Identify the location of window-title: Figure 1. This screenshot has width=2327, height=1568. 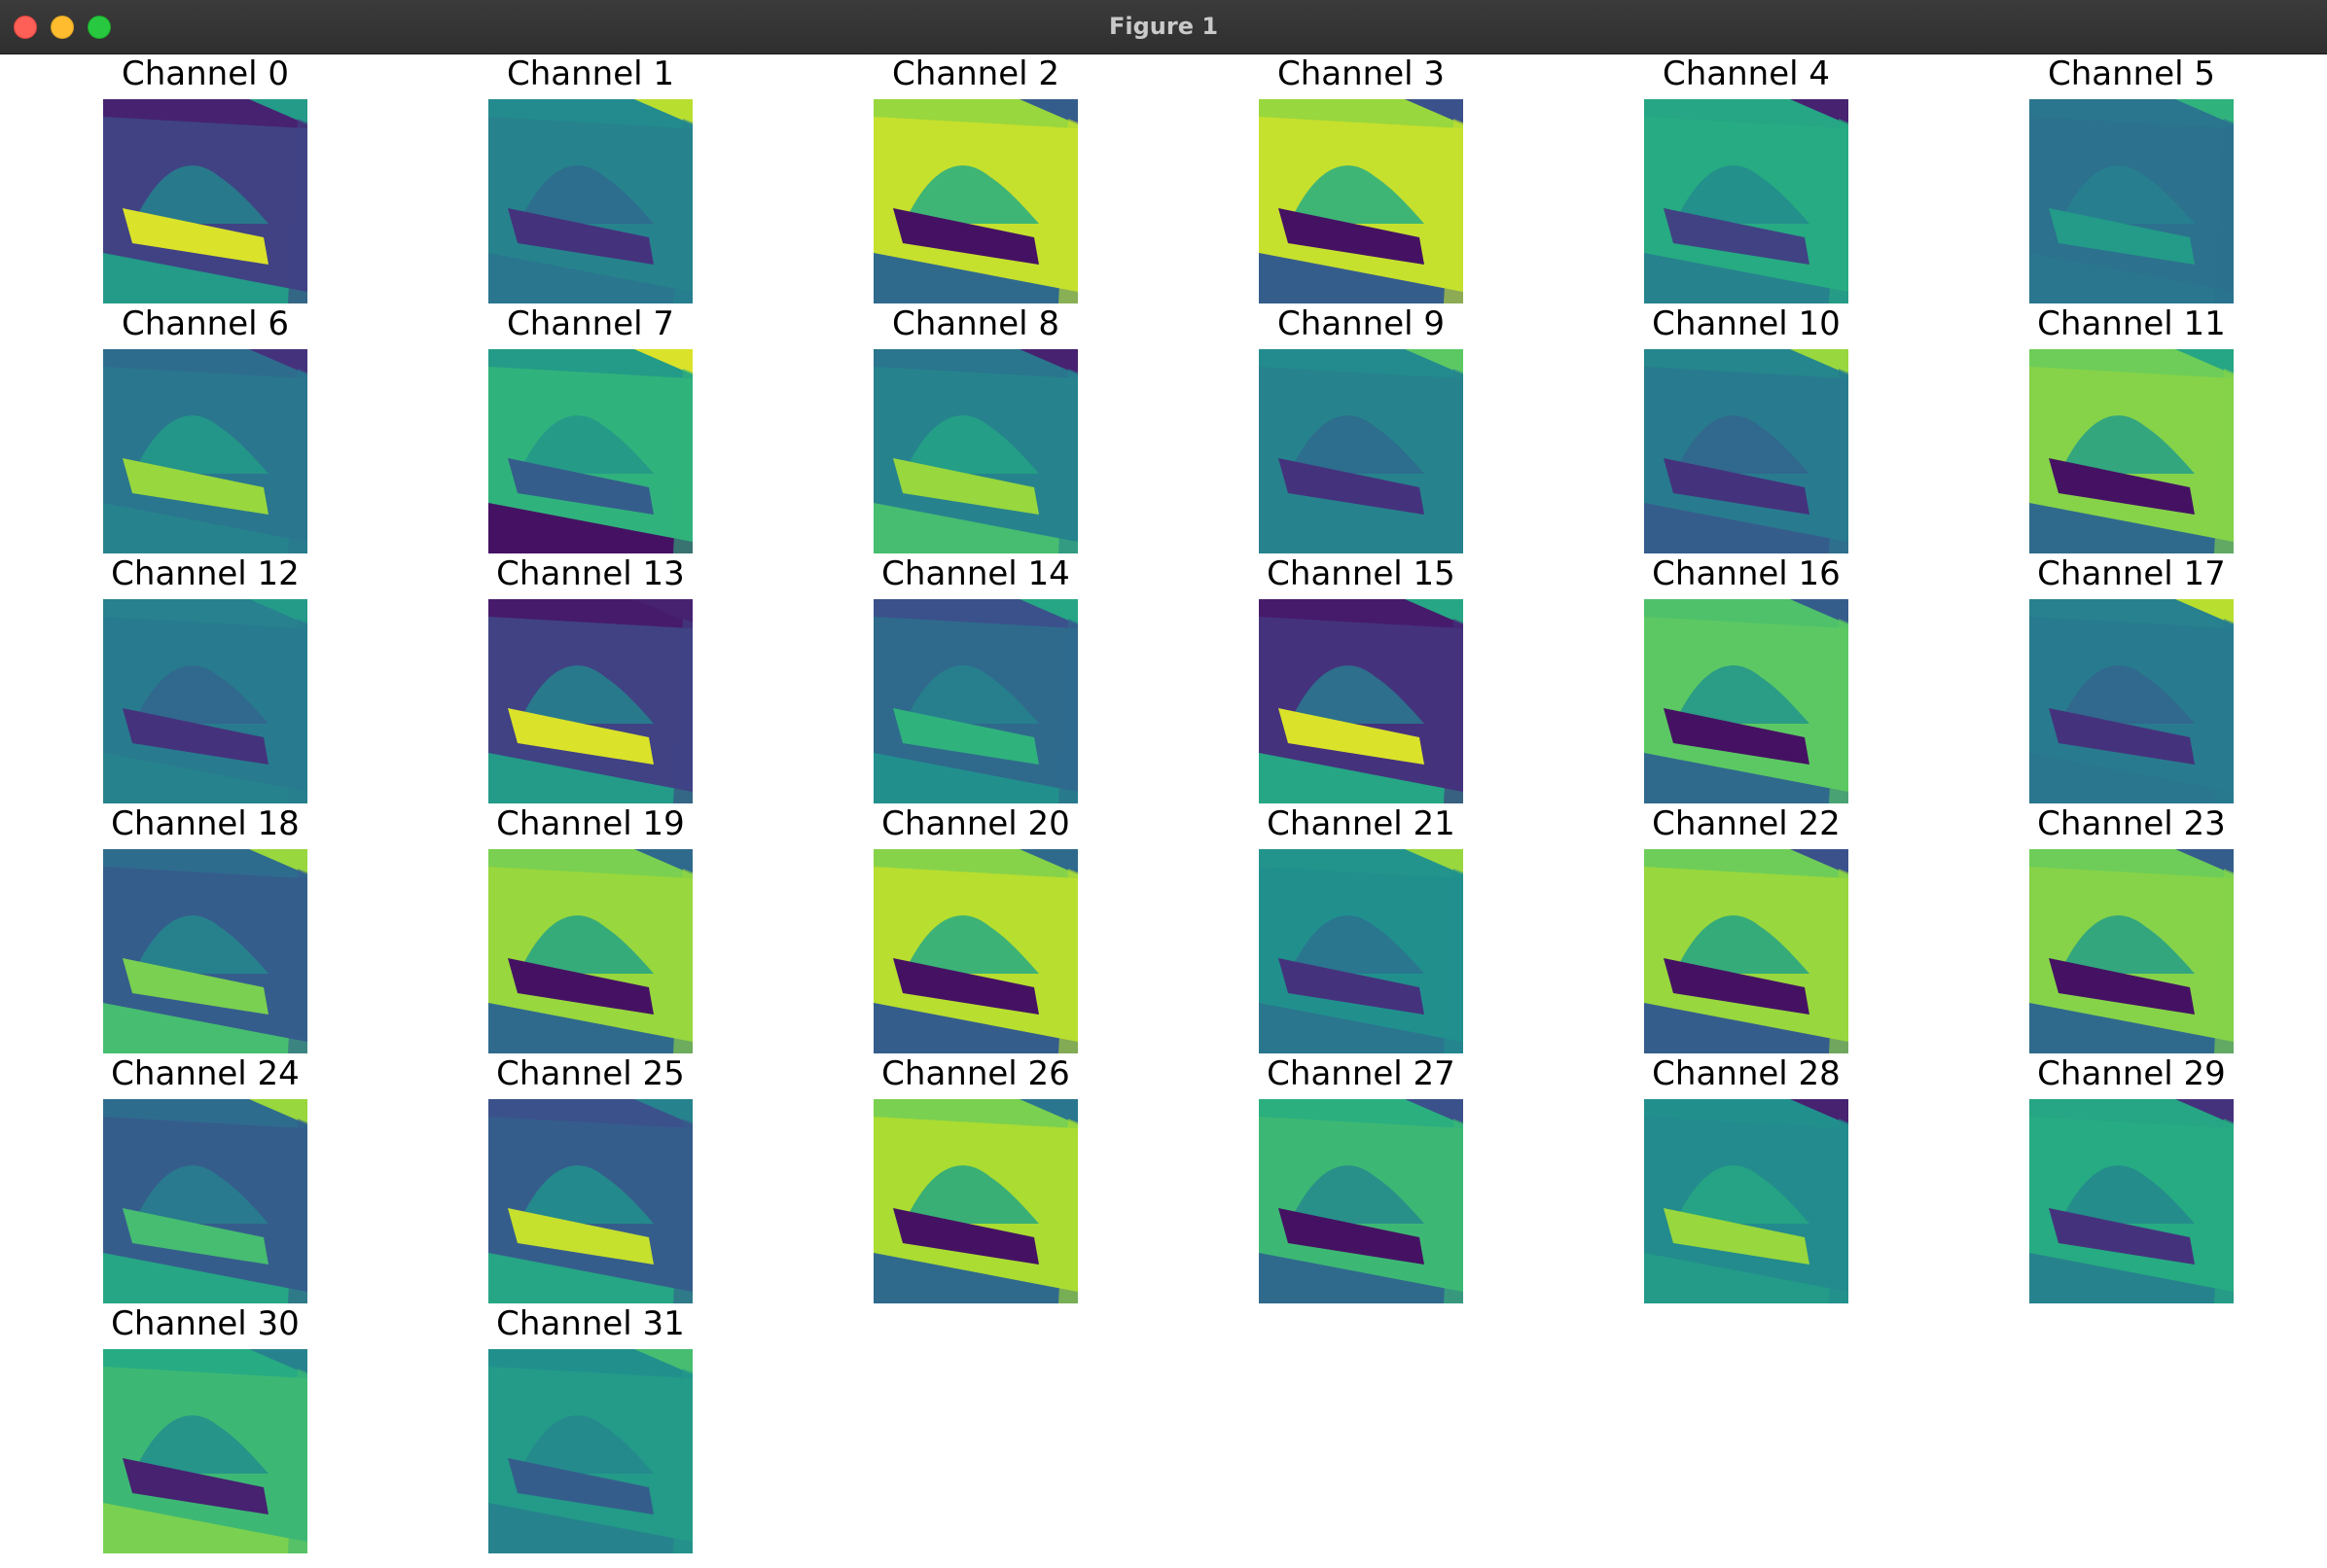
(1163, 26).